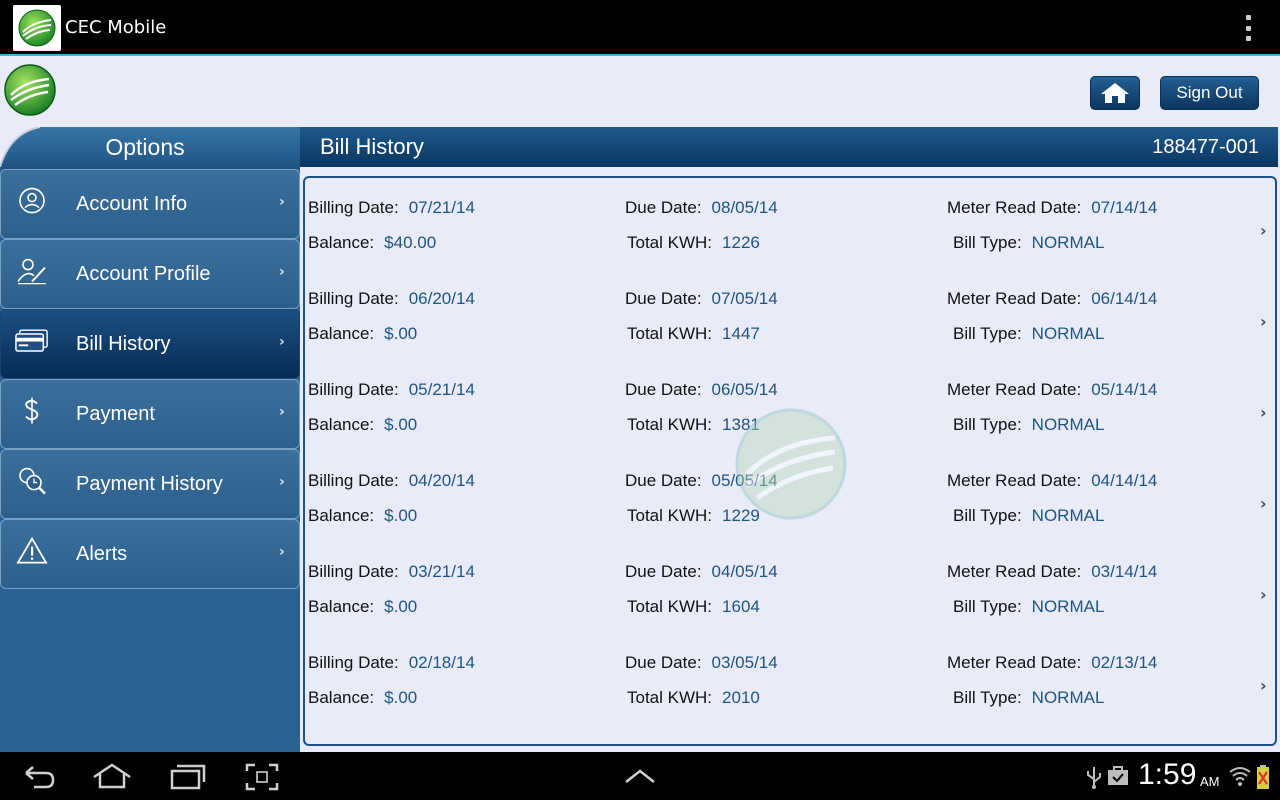 The image size is (1280, 800). Describe the element at coordinates (701, 572) in the screenshot. I see `due-date-field: Due Date: 04/05/14` at that location.